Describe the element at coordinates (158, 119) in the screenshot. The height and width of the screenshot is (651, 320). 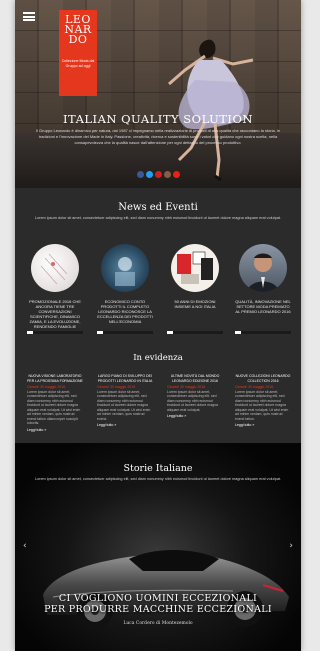
I see `hero-title: ITALIAN QUALITY SOLUTION` at that location.